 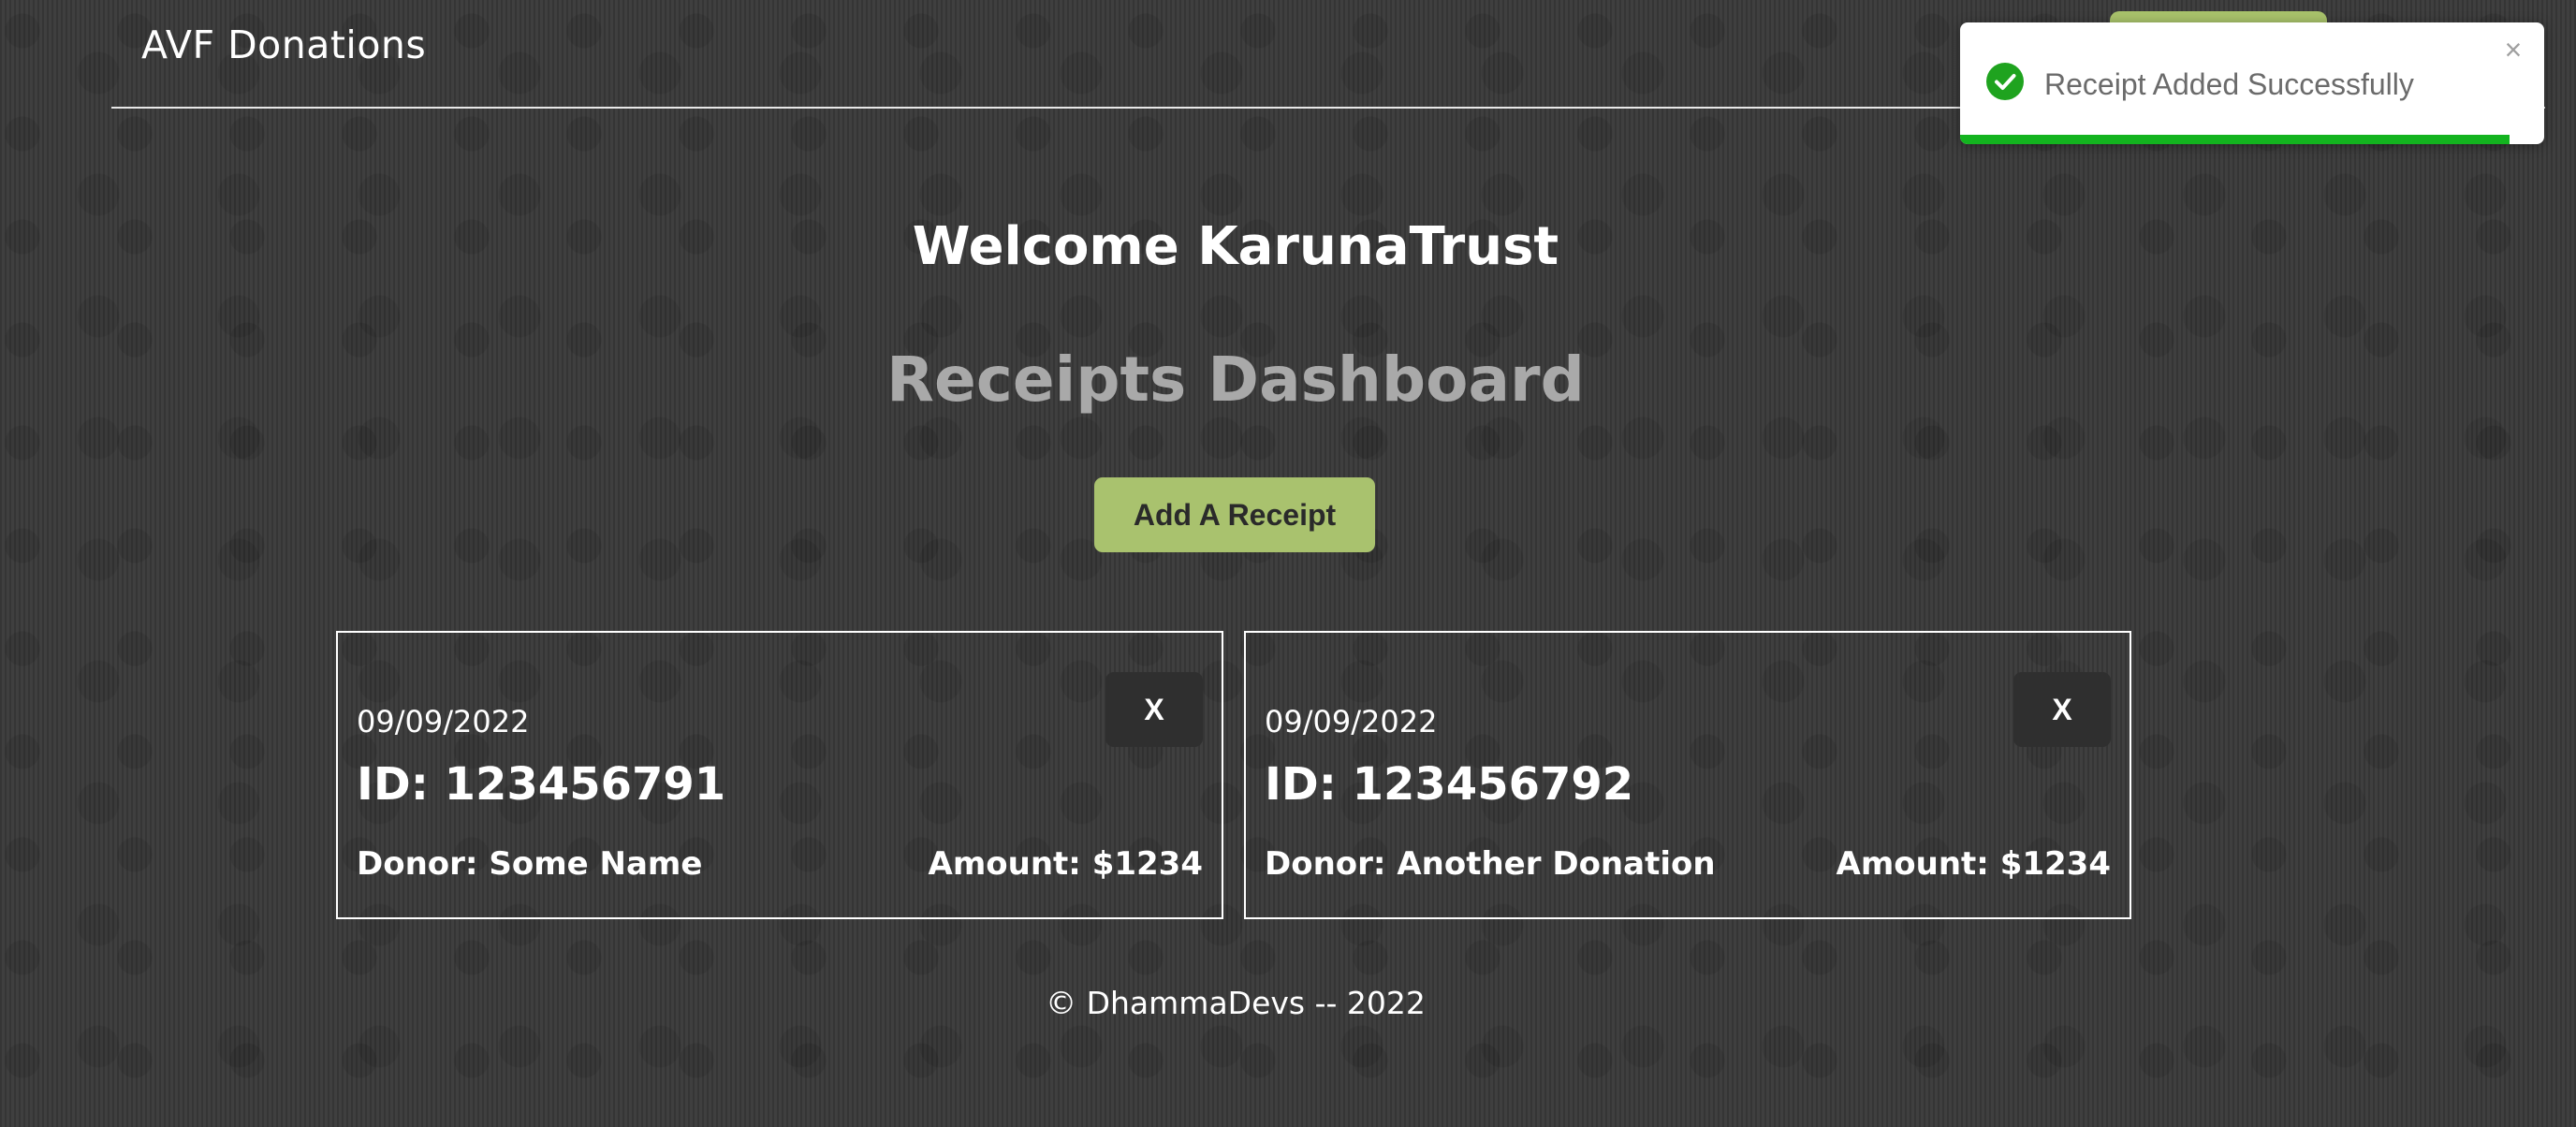 I want to click on footer-copyright: © DhammaDevs -- 2022, so click(x=1236, y=1003).